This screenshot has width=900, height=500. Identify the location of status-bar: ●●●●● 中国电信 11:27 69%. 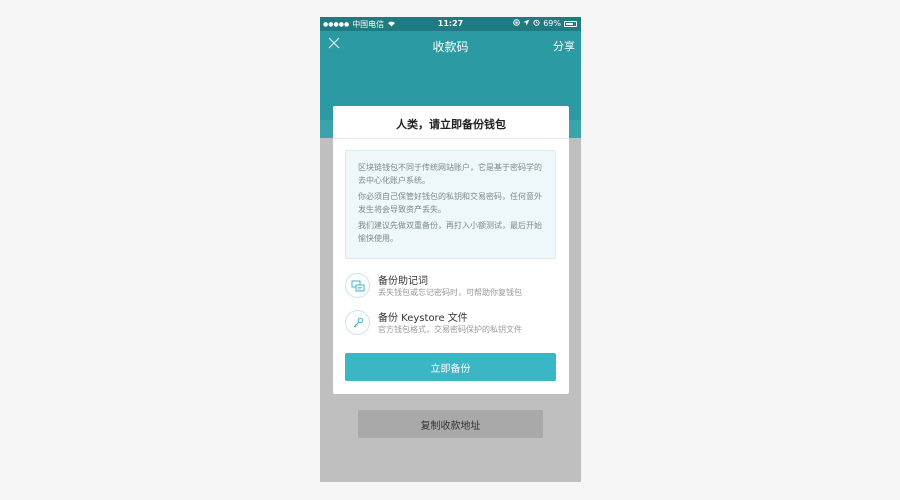
(450, 24).